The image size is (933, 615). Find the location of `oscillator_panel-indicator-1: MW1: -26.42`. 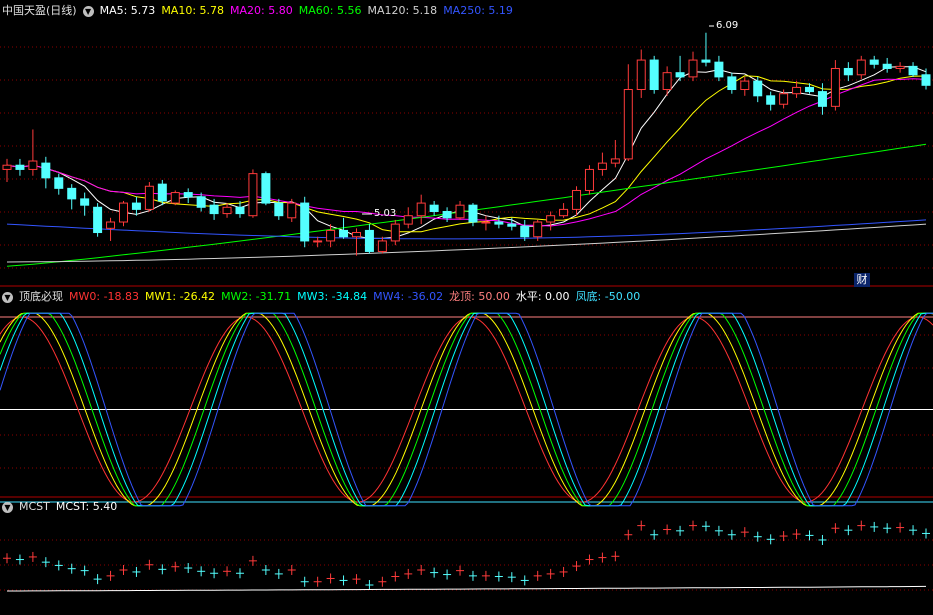

oscillator_panel-indicator-1: MW1: -26.42 is located at coordinates (180, 296).